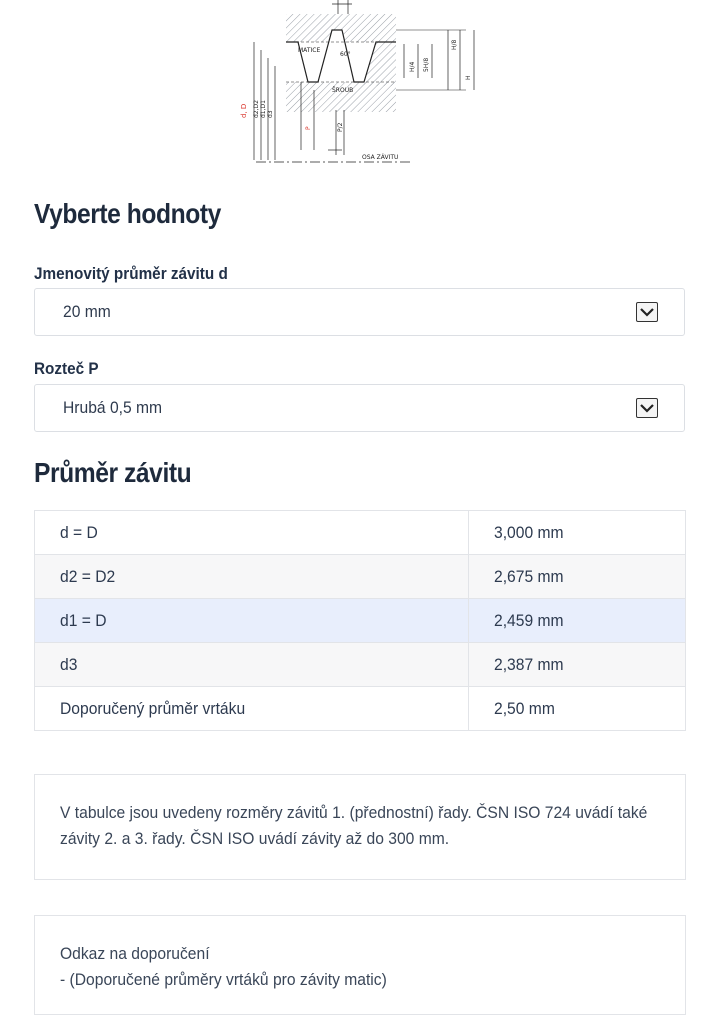 The height and width of the screenshot is (1015, 717). What do you see at coordinates (577, 576) in the screenshot?
I see `row-value: 2,675 mm` at bounding box center [577, 576].